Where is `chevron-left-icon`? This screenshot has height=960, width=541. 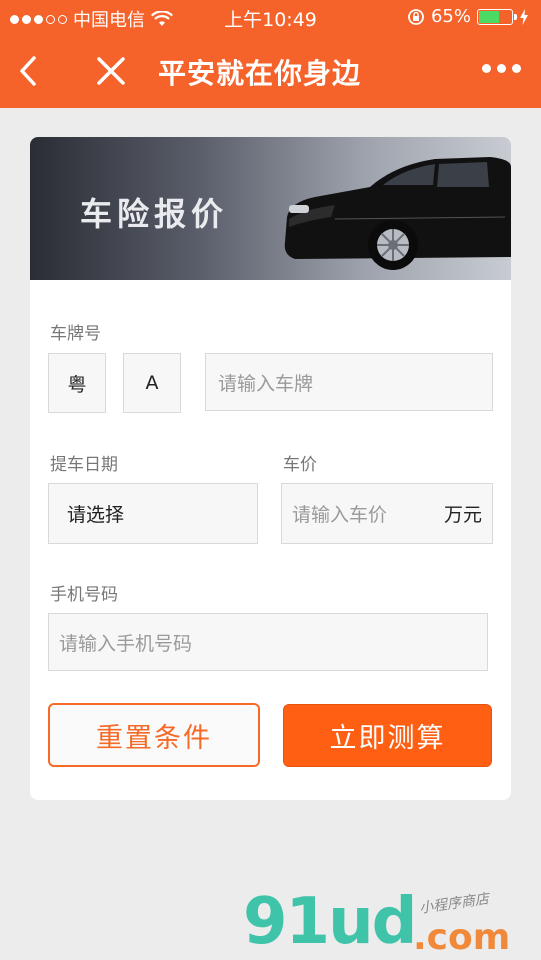
chevron-left-icon is located at coordinates (29, 71).